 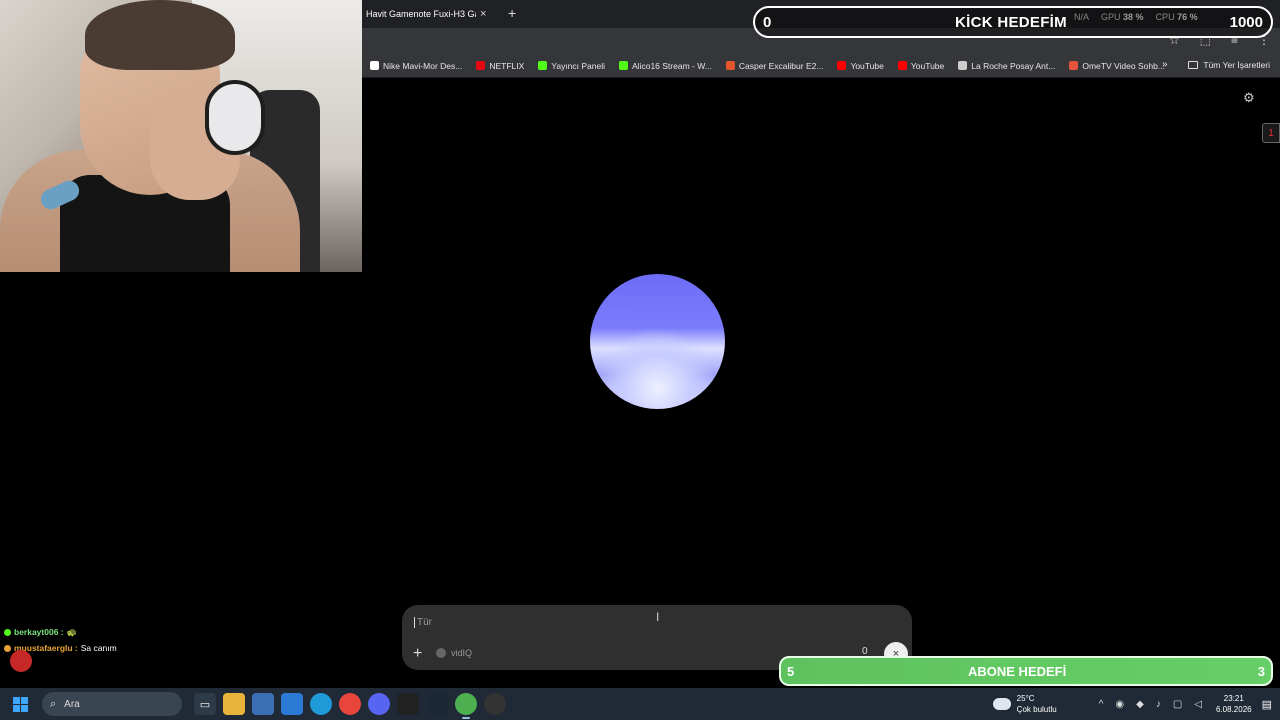 I want to click on taskbar-apps: ▭, so click(x=350, y=706).